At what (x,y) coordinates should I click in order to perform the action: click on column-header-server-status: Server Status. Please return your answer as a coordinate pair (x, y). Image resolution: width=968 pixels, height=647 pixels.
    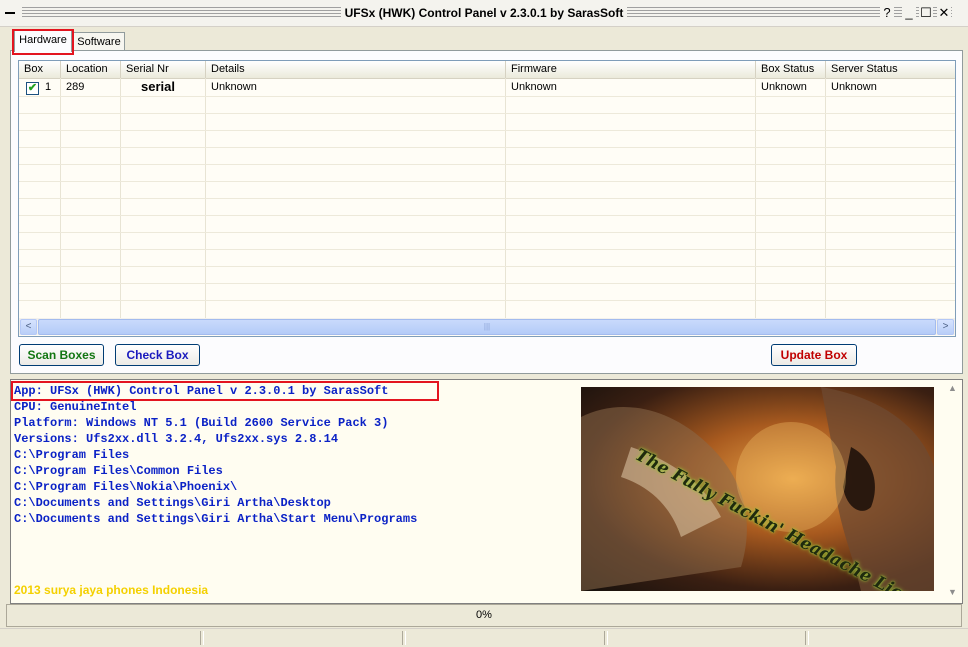
    Looking at the image, I should click on (890, 69).